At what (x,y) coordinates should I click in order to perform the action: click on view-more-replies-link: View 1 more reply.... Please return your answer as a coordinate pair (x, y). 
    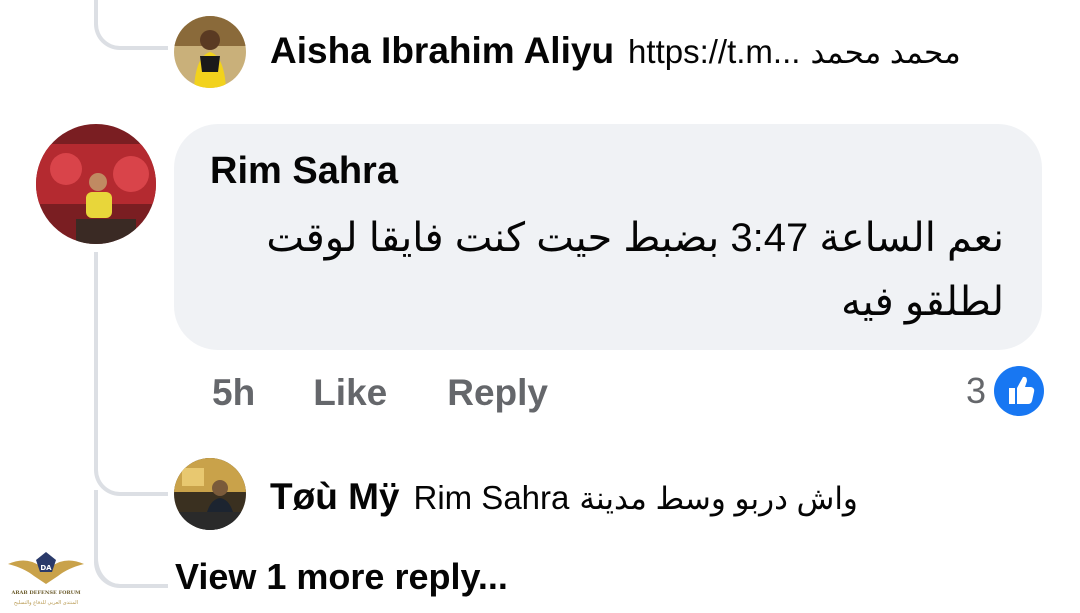
    Looking at the image, I should click on (341, 577).